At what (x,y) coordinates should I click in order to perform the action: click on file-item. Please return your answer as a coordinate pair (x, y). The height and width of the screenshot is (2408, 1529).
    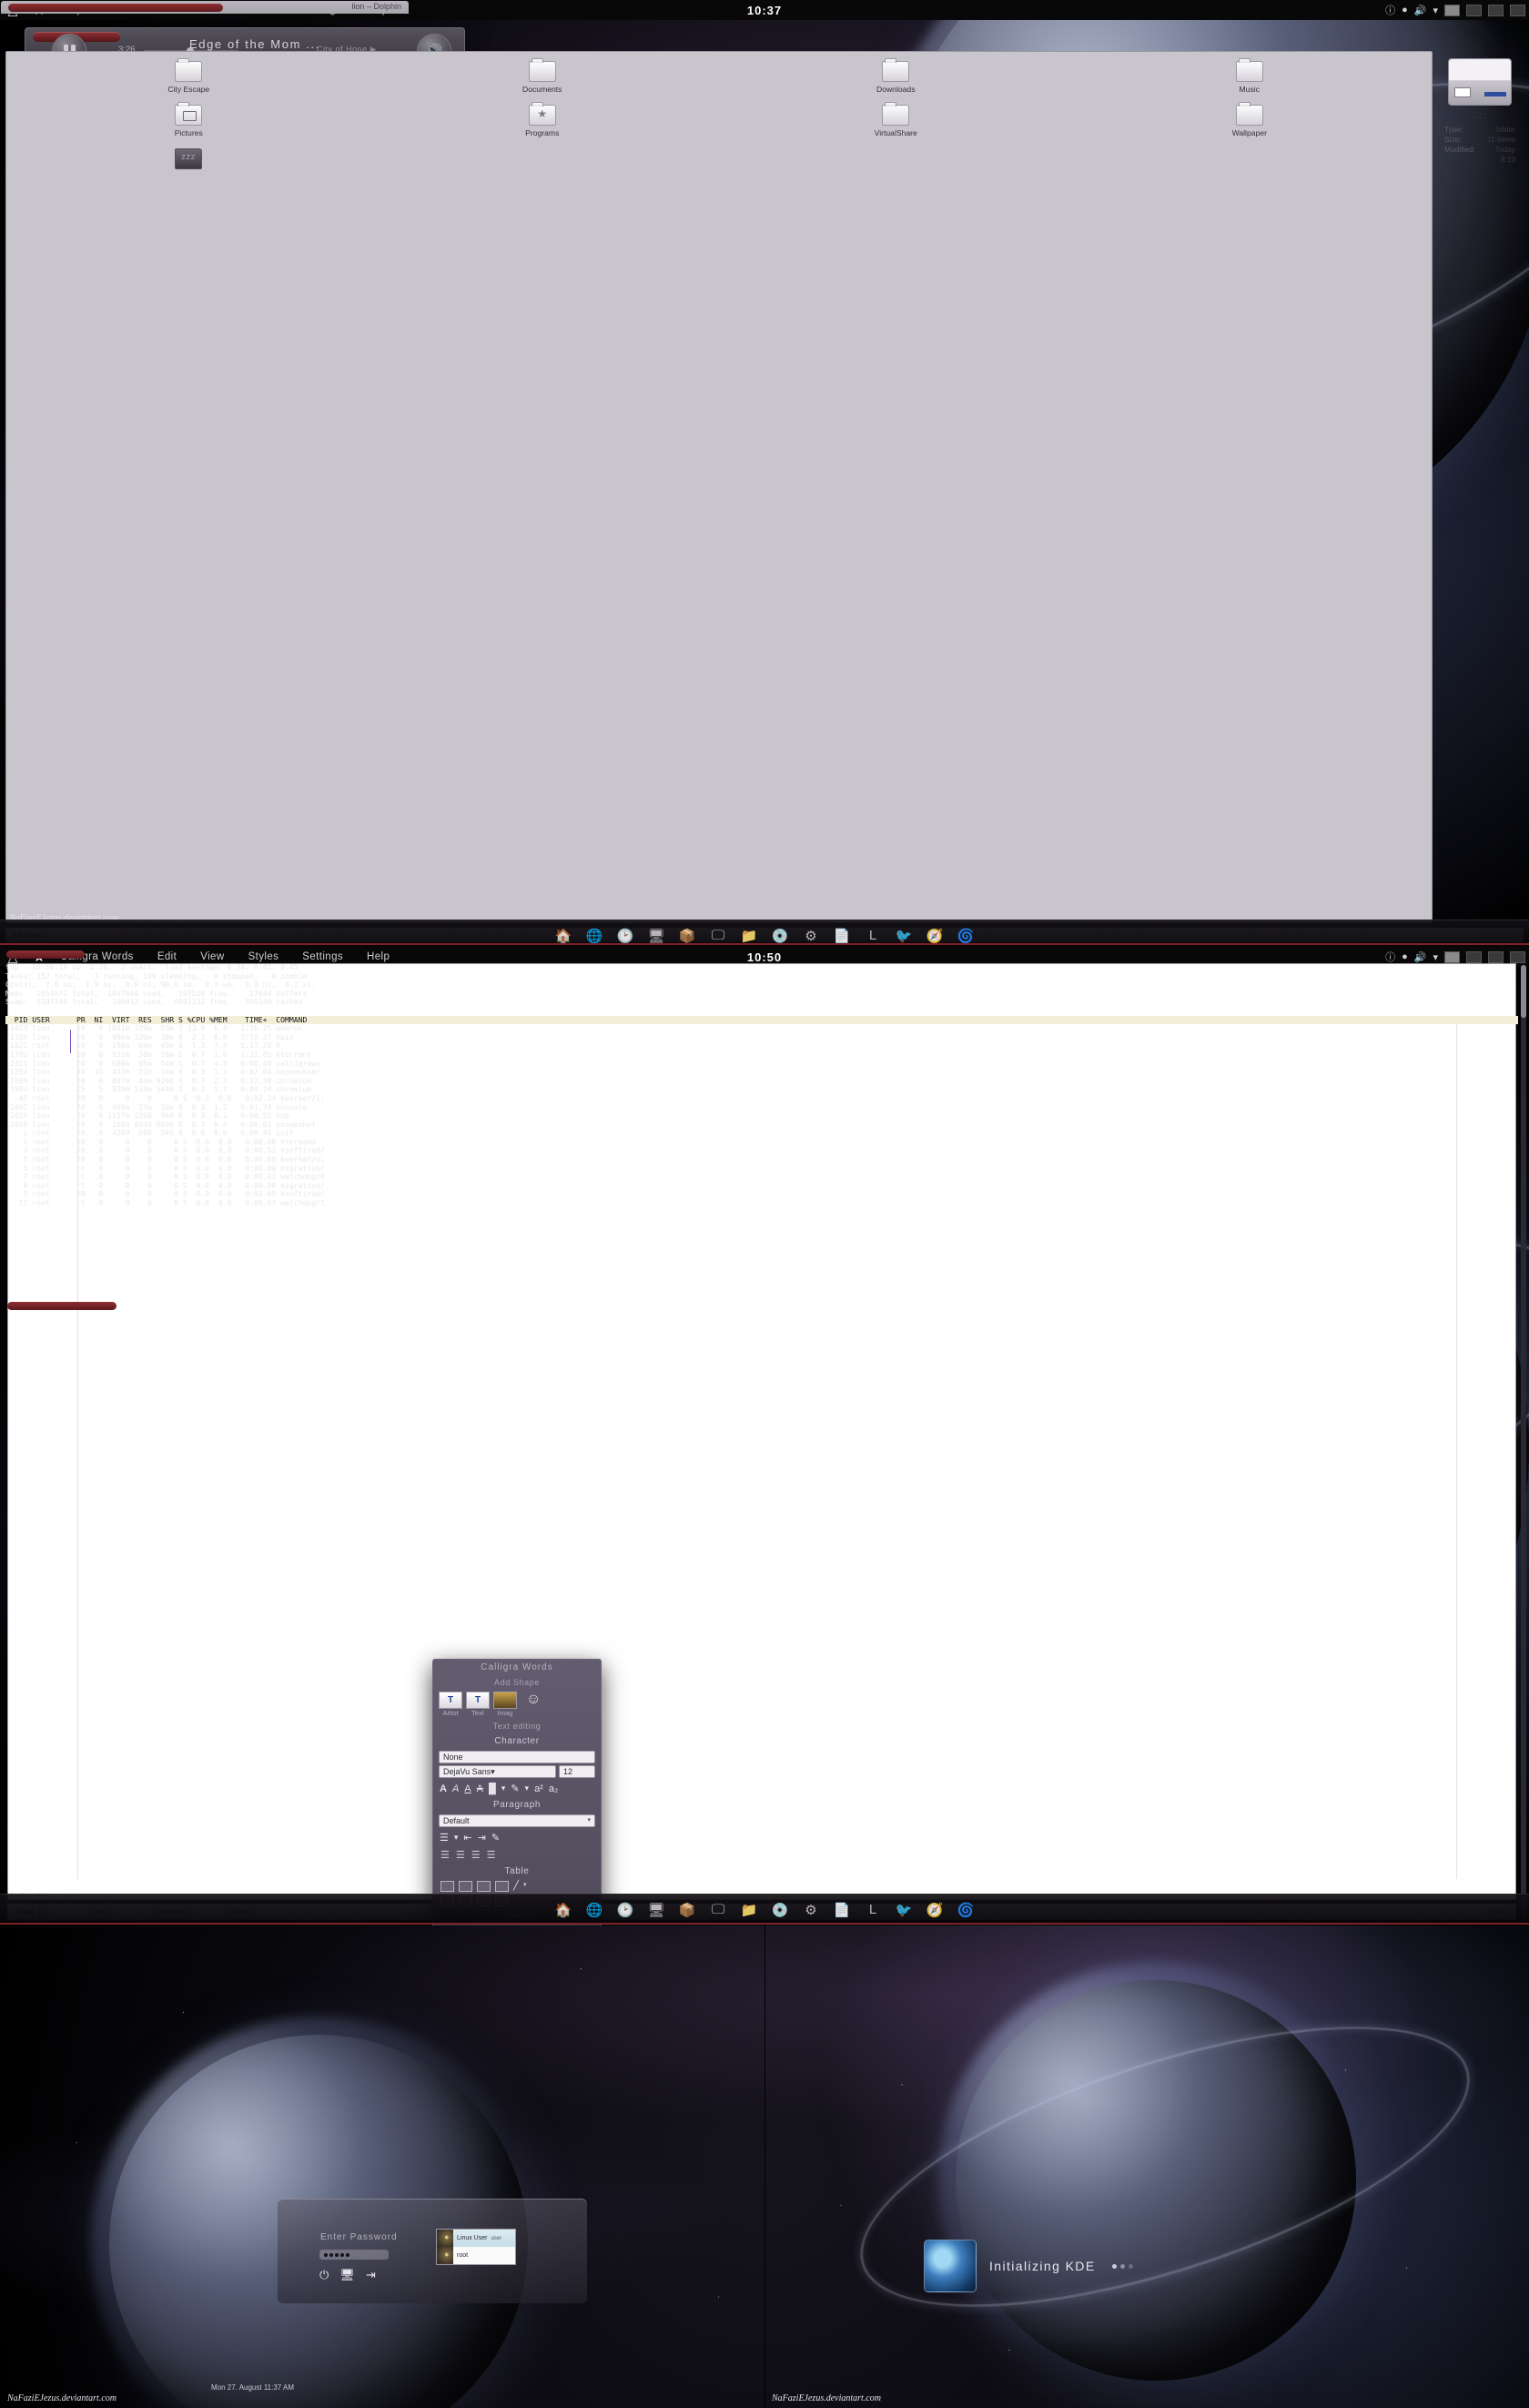
    Looking at the image, I should click on (189, 160).